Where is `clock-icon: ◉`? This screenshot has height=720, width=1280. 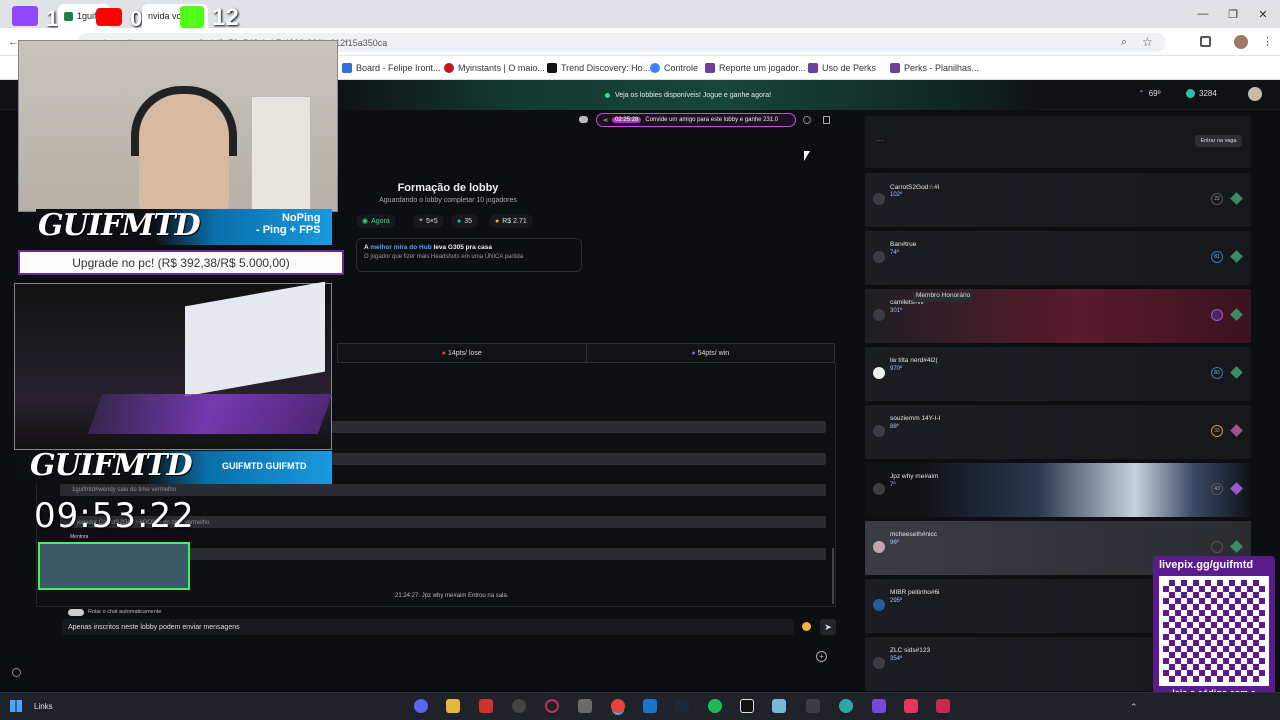 clock-icon: ◉ is located at coordinates (365, 221).